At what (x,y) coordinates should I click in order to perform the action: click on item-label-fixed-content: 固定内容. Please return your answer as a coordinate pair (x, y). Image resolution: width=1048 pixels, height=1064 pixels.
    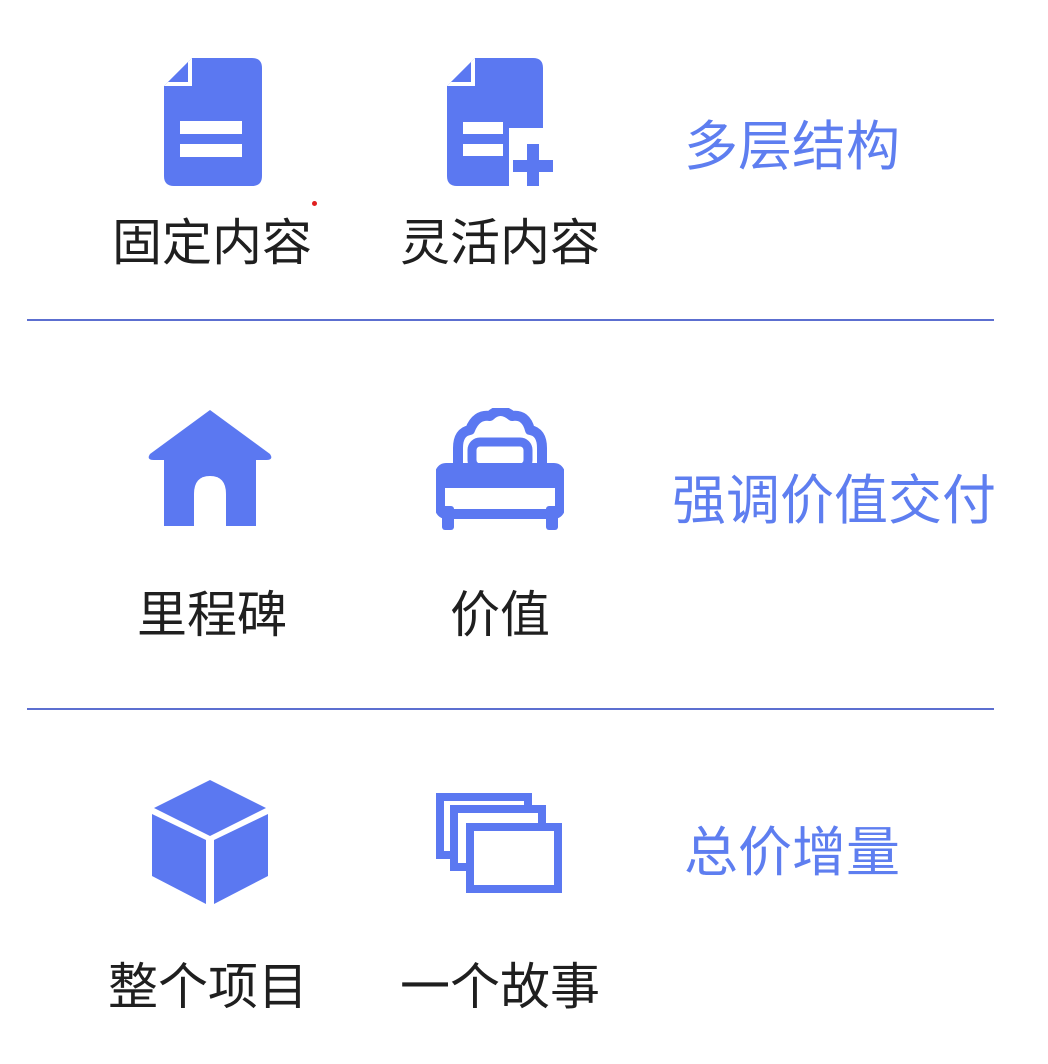
    Looking at the image, I should click on (212, 243).